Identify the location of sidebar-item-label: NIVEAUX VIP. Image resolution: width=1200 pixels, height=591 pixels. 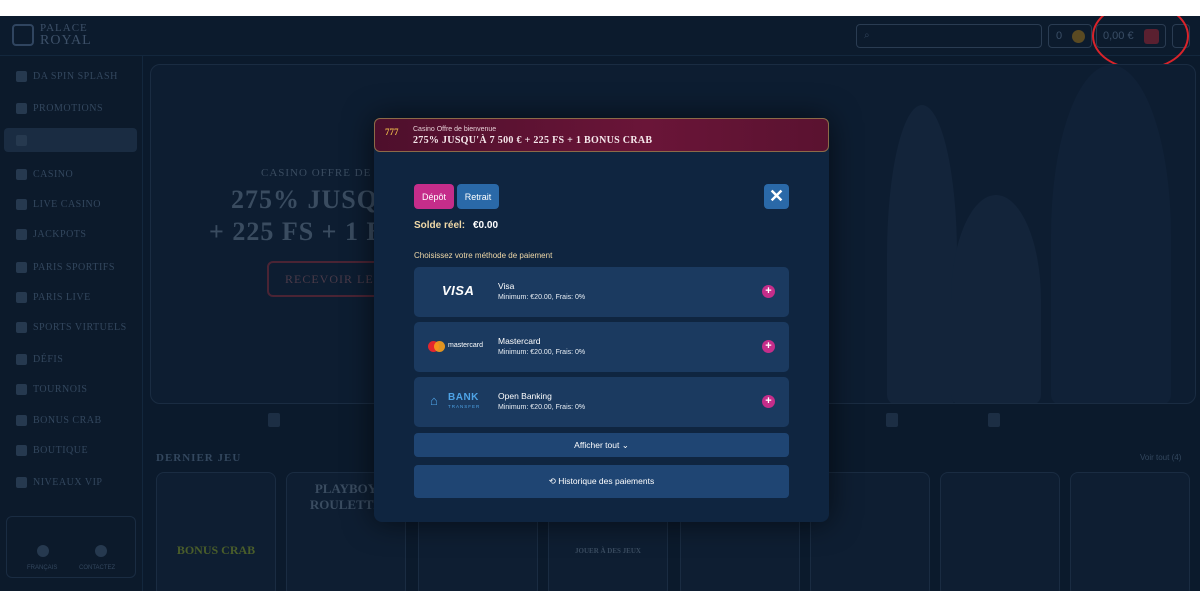
(68, 482).